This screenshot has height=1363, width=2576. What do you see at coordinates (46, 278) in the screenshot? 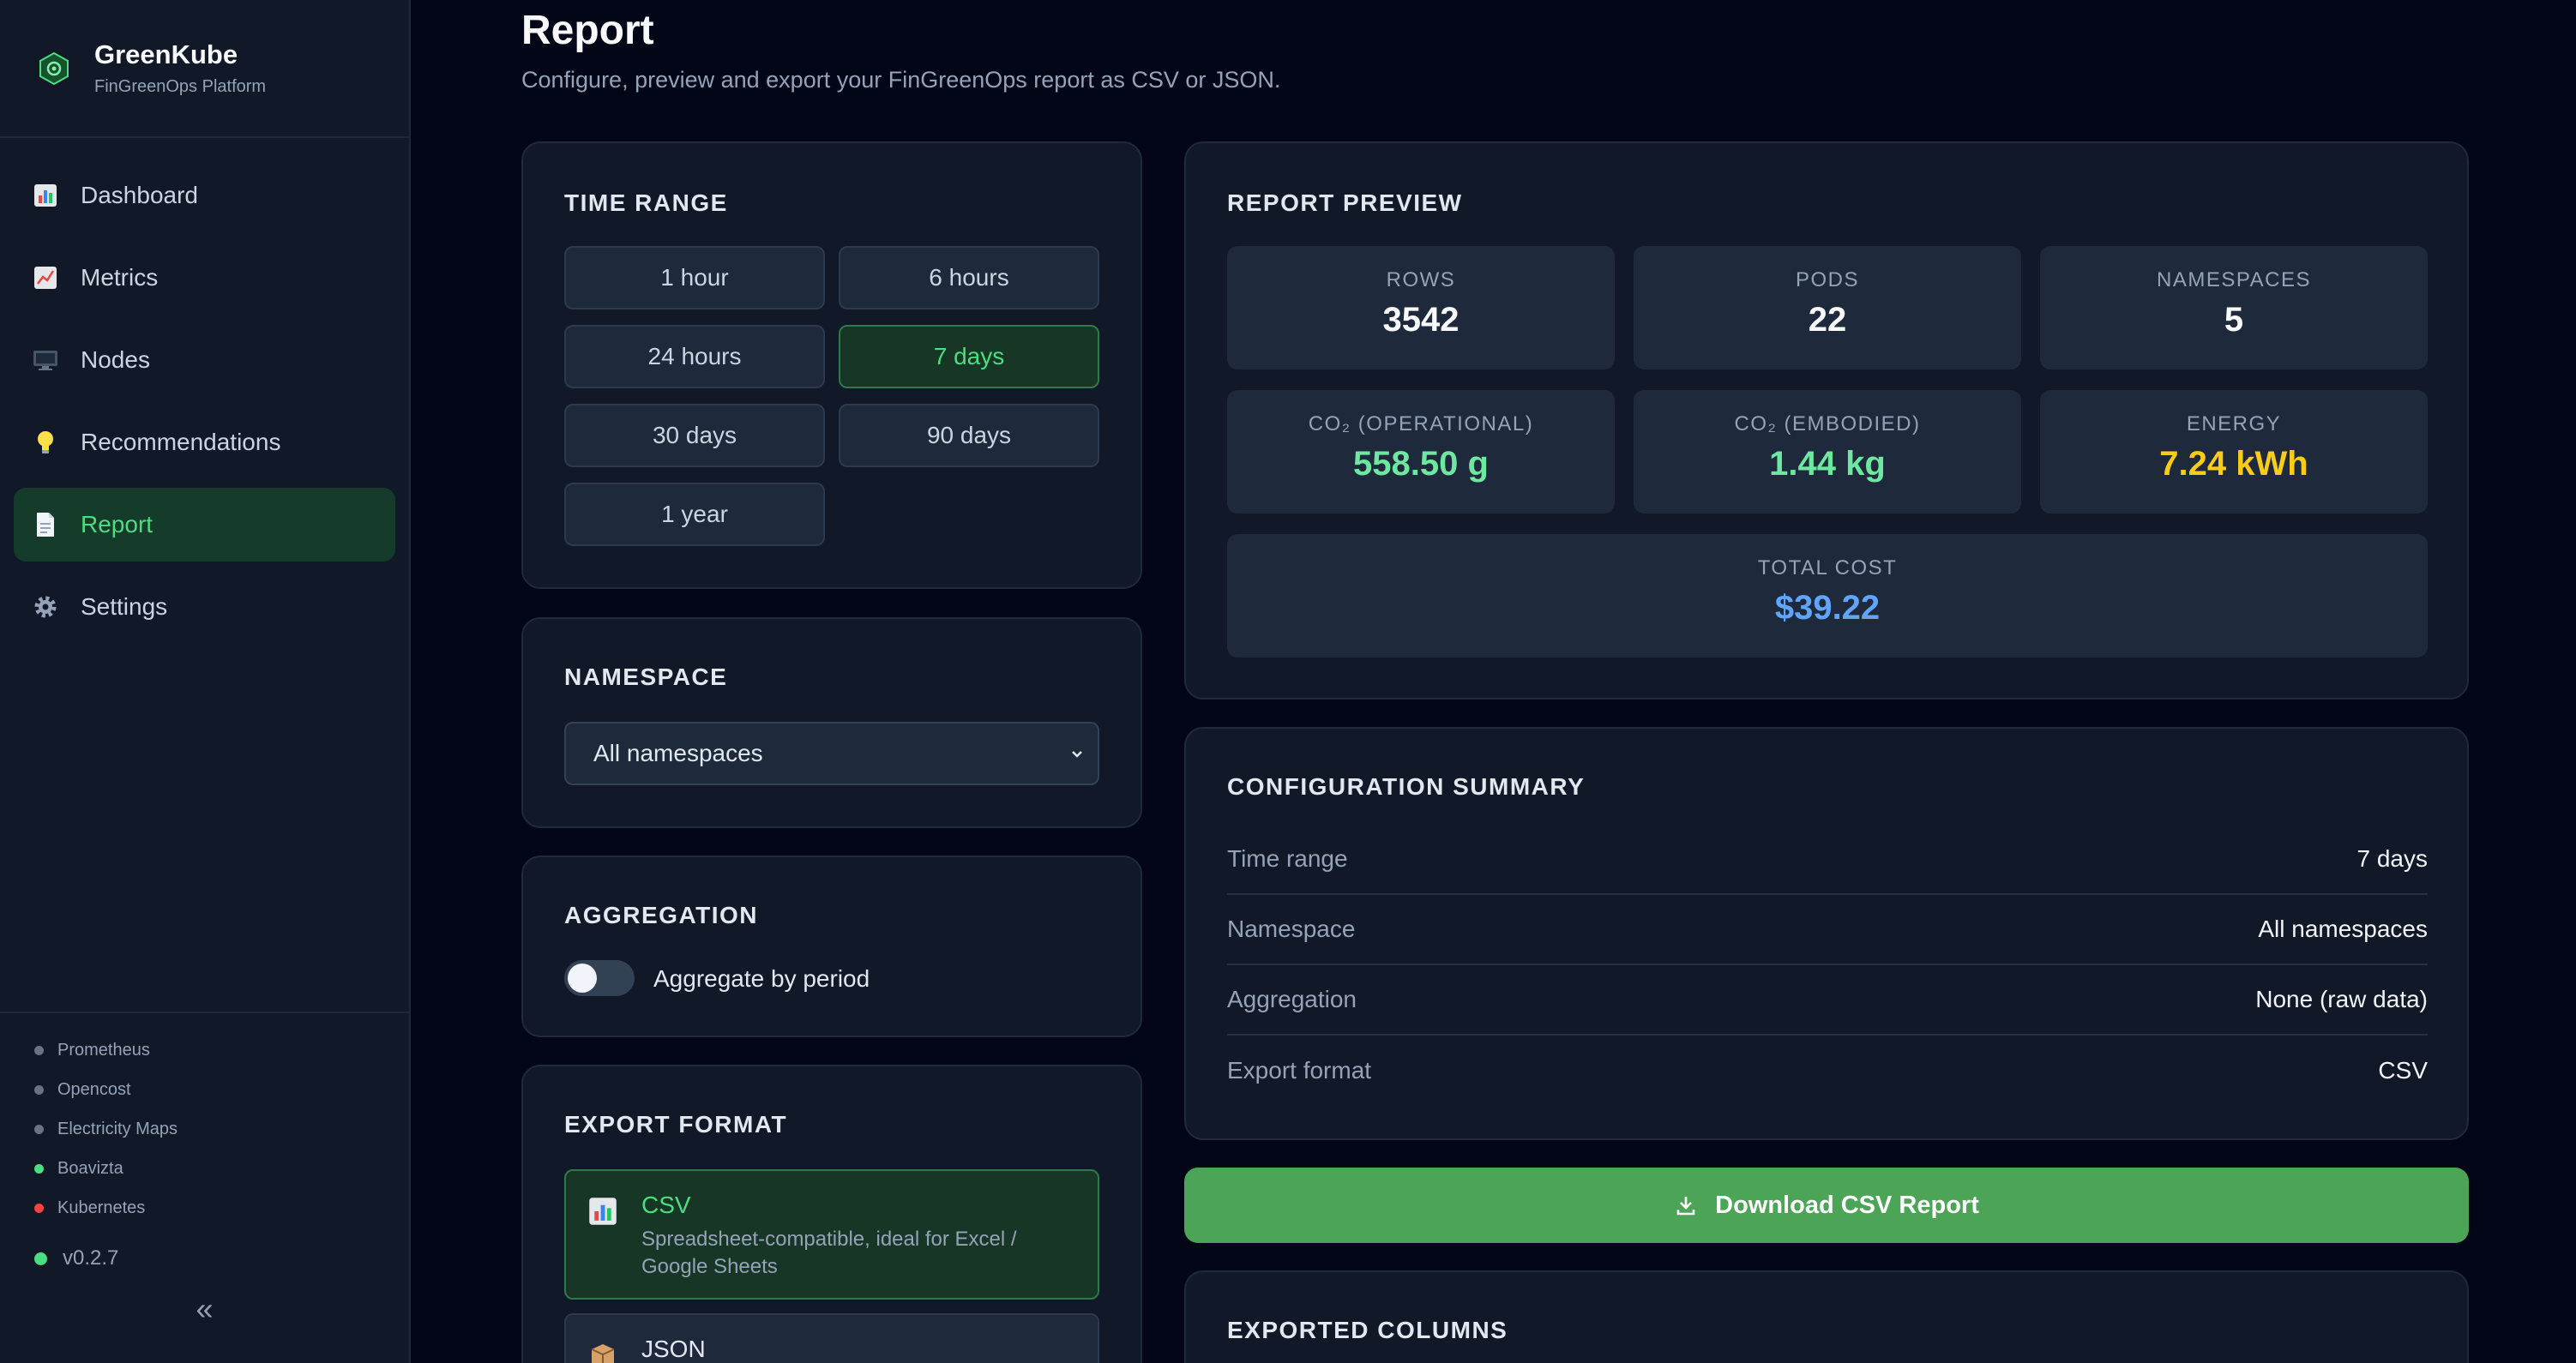
I see `trend-chart-icon` at bounding box center [46, 278].